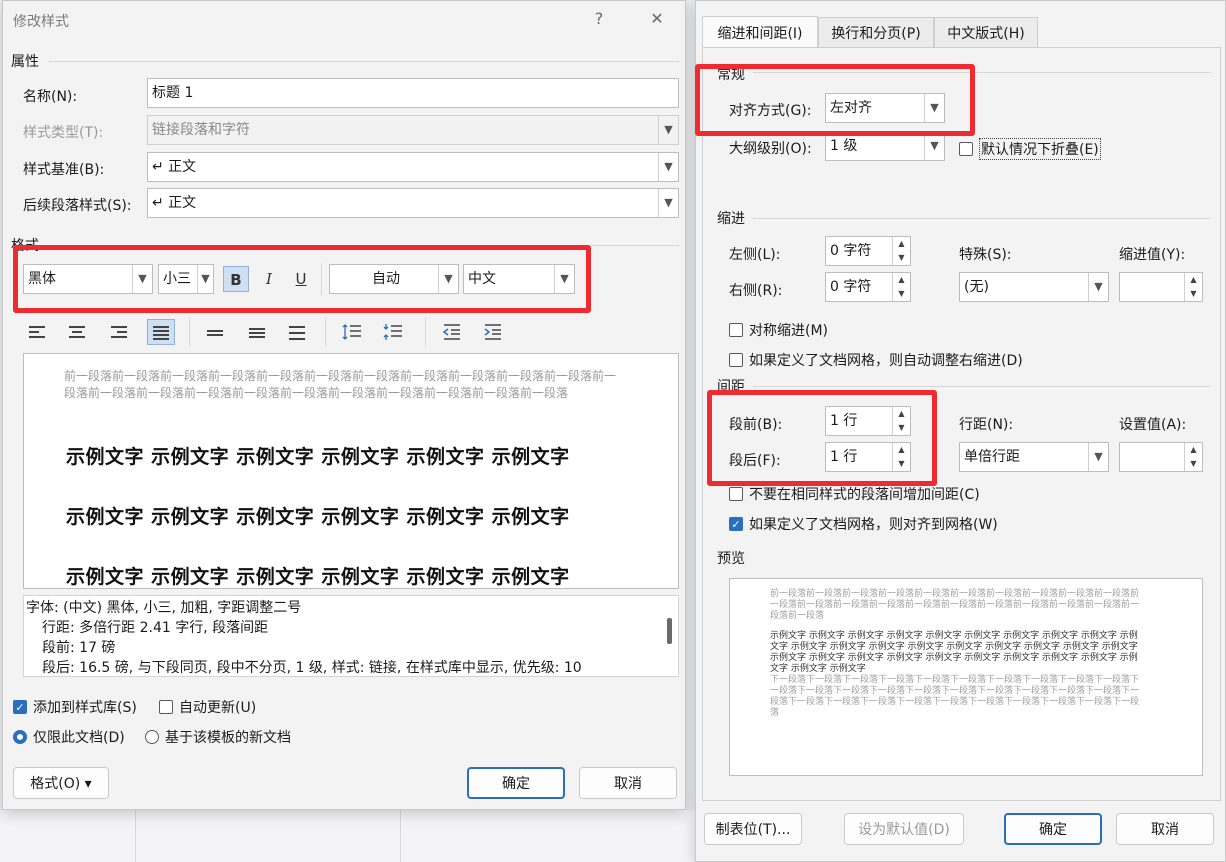 The width and height of the screenshot is (1226, 862). I want to click on description-scrollbar, so click(669, 631).